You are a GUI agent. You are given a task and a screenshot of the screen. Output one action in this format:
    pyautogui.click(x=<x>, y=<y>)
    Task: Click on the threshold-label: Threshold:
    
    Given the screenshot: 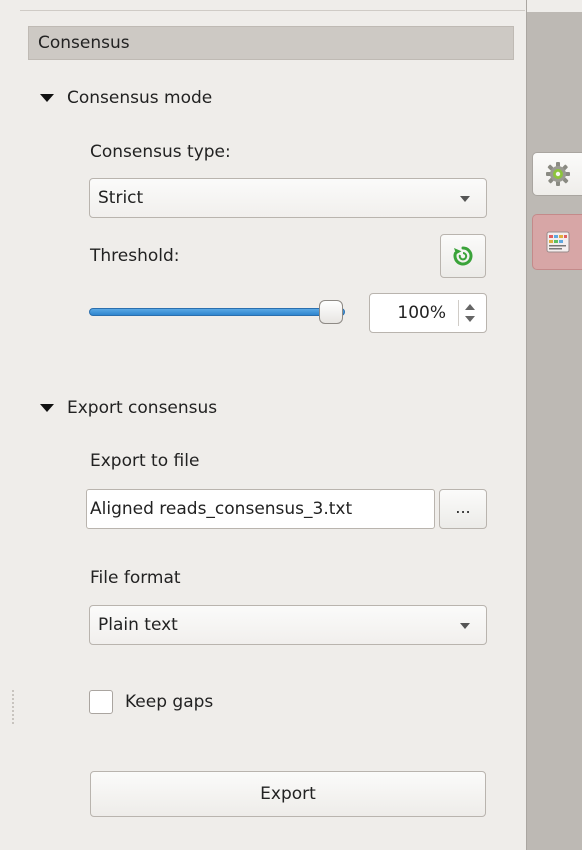 What is the action you would take?
    pyautogui.click(x=135, y=256)
    